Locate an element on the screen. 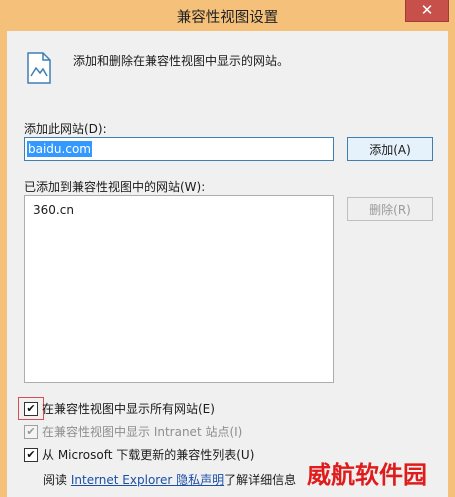 The height and width of the screenshot is (497, 455). title-bar: 兼容性视图设置 ✕ is located at coordinates (227, 15).